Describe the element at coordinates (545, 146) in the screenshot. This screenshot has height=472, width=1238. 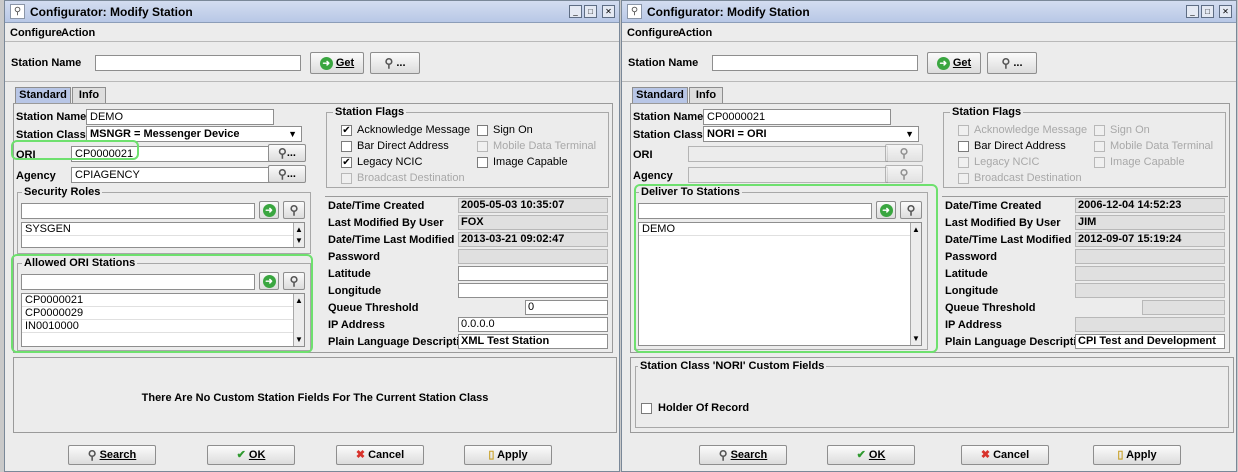
I see `mdt-label: Mobile Data Terminal` at that location.